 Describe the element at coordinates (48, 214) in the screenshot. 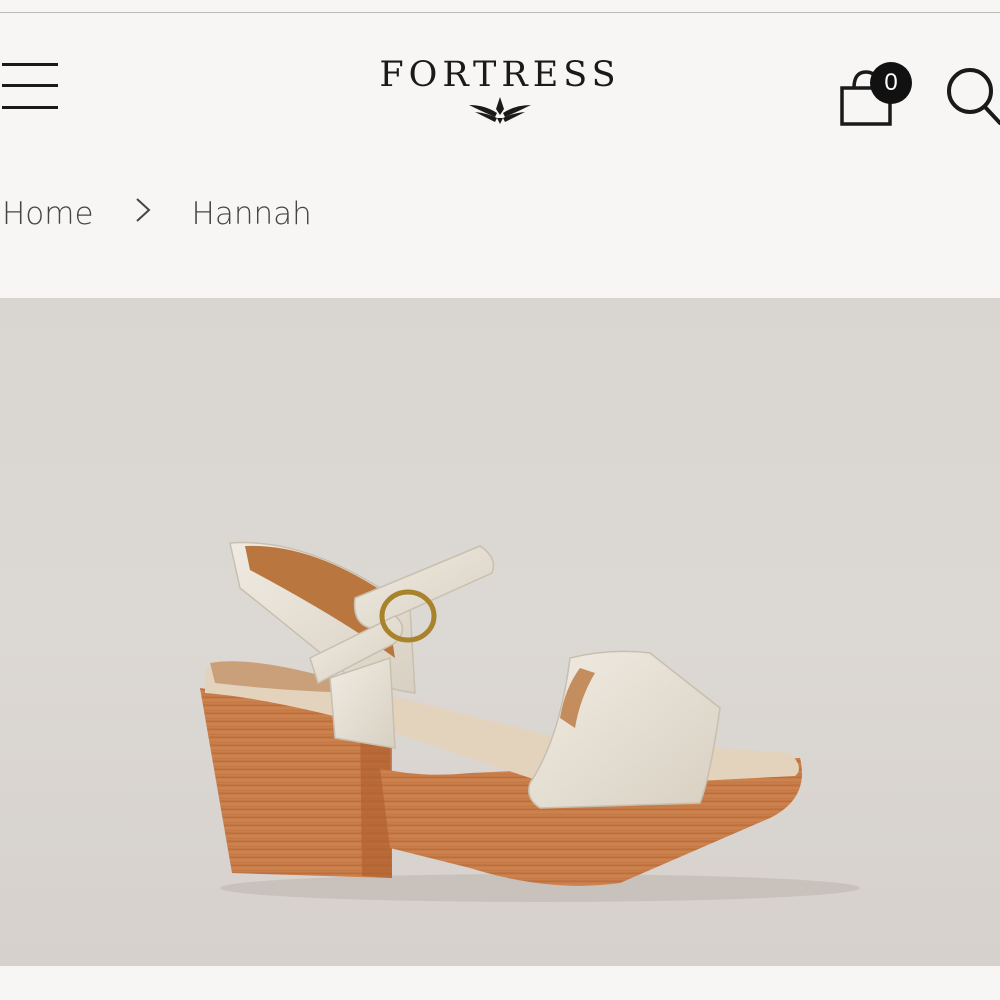

I see `breadcrumb-home-link: Home` at that location.